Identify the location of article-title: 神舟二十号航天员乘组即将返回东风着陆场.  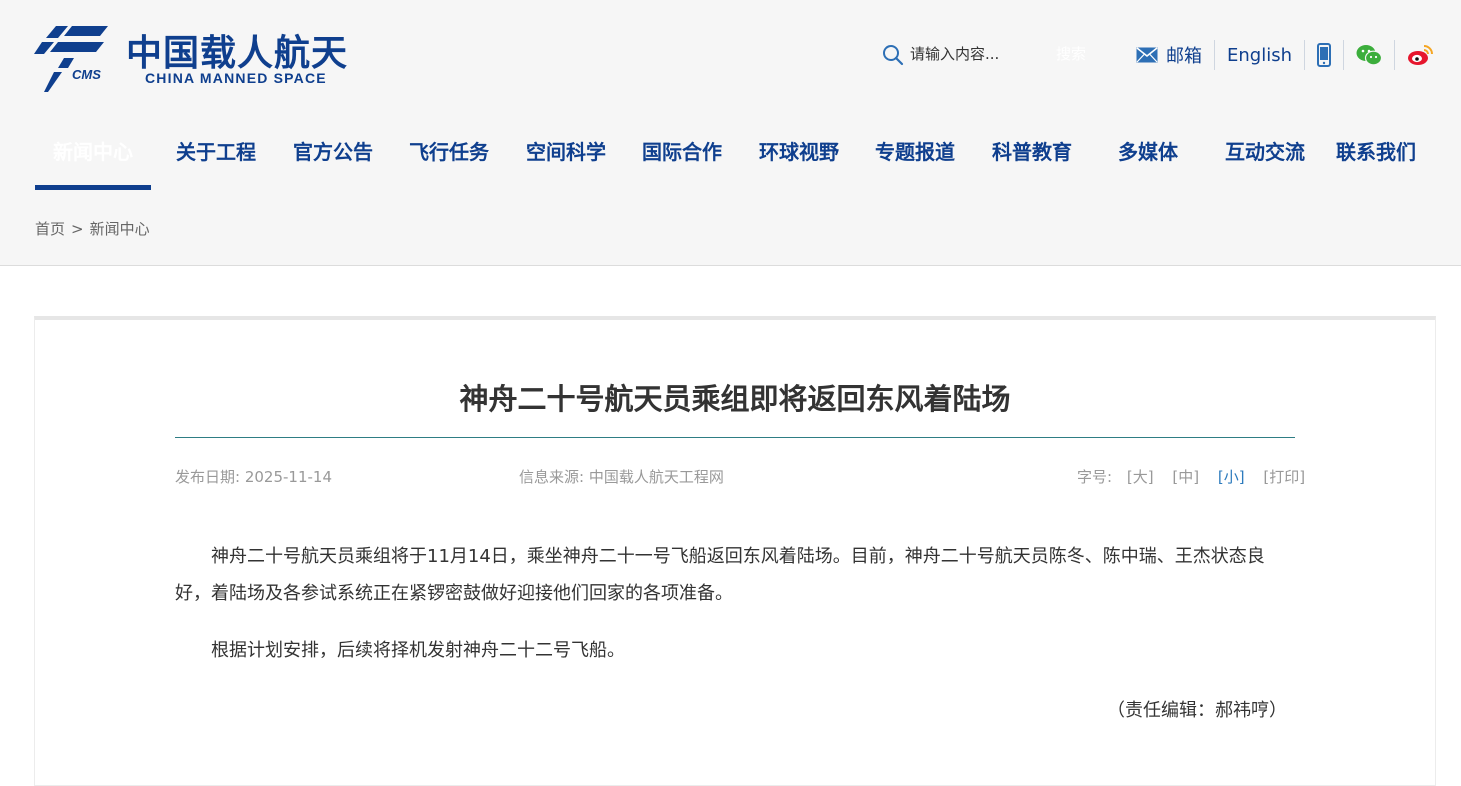
(735, 399).